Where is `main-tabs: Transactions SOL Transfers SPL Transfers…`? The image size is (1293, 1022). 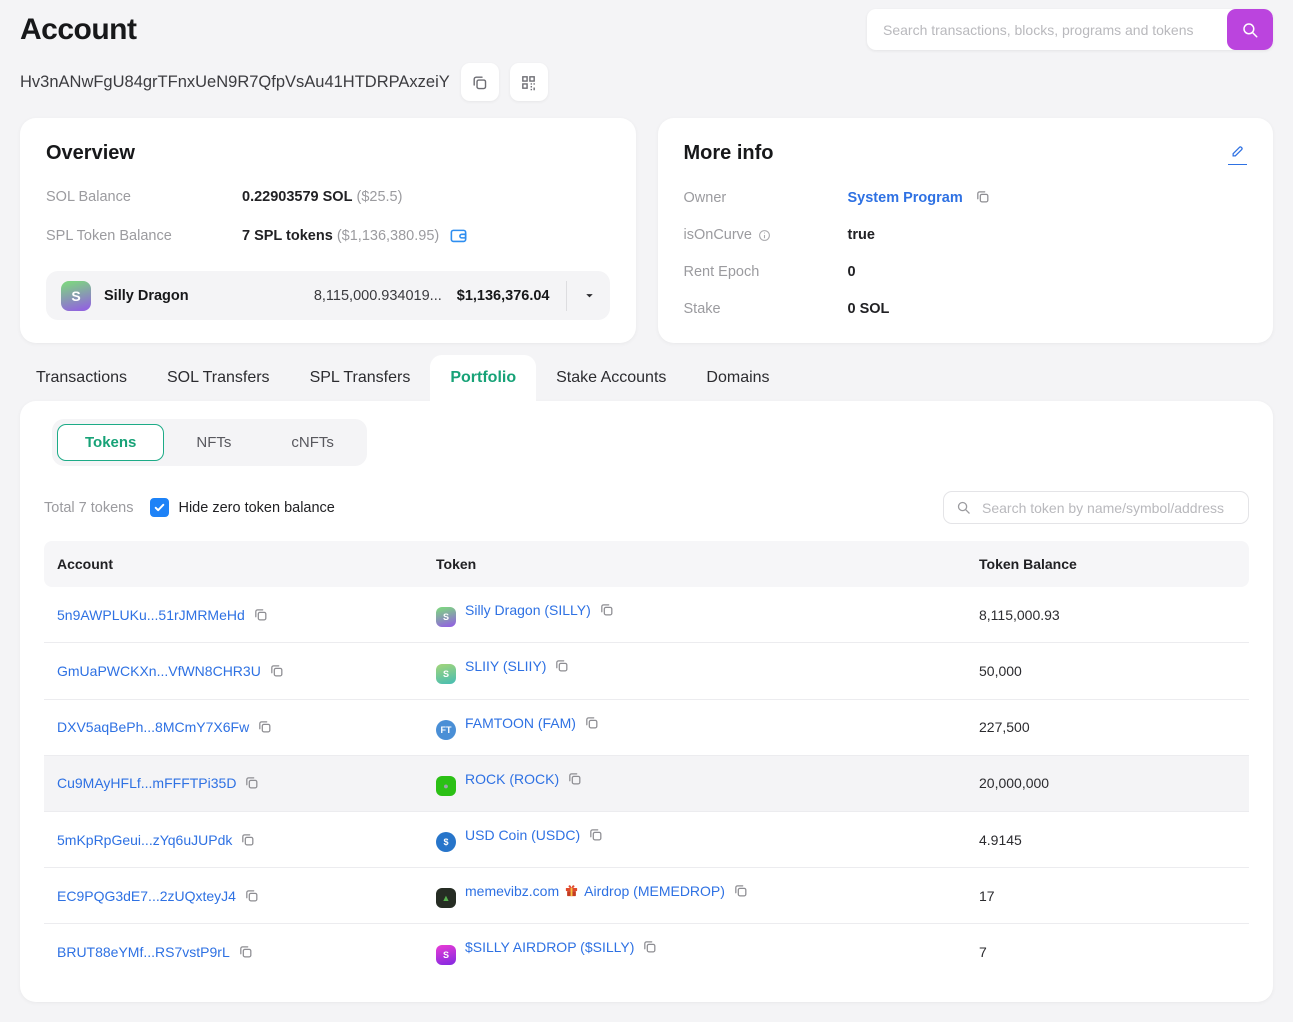 main-tabs: Transactions SOL Transfers SPL Transfers… is located at coordinates (646, 378).